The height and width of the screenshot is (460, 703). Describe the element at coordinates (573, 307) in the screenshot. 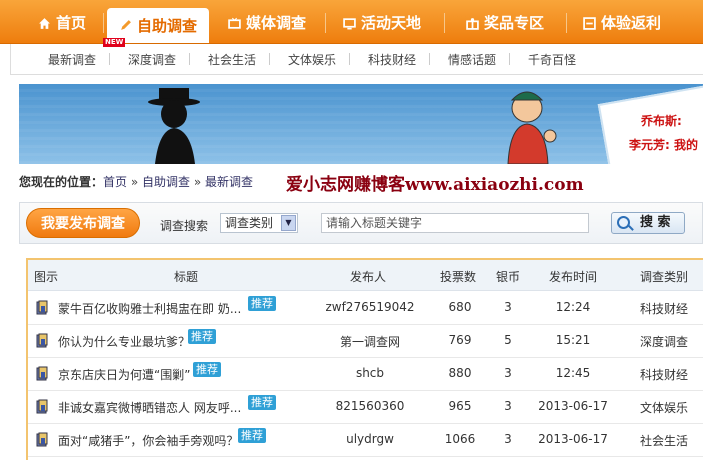

I see `time-cell: 12:24` at that location.